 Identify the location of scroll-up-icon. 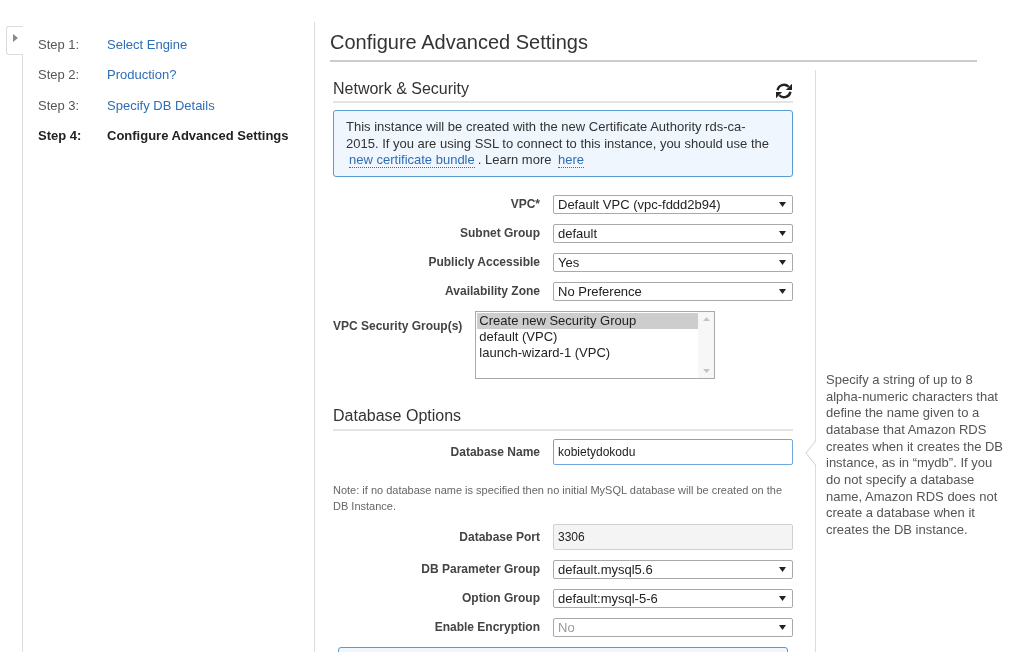
(706, 318).